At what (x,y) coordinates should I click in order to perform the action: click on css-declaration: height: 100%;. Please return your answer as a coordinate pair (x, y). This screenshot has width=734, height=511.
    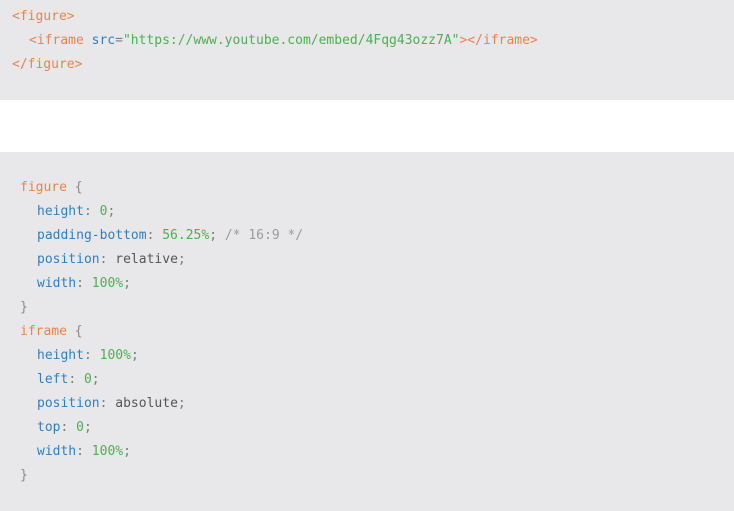
    Looking at the image, I should click on (377, 356).